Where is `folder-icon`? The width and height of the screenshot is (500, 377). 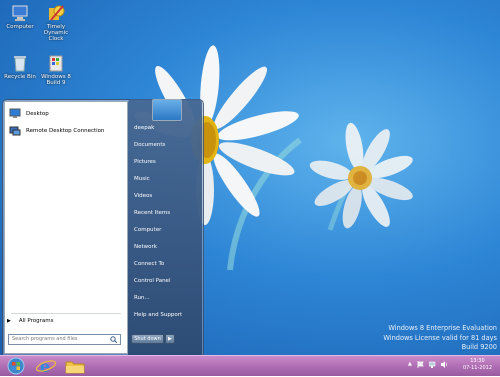
folder-icon is located at coordinates (75, 367).